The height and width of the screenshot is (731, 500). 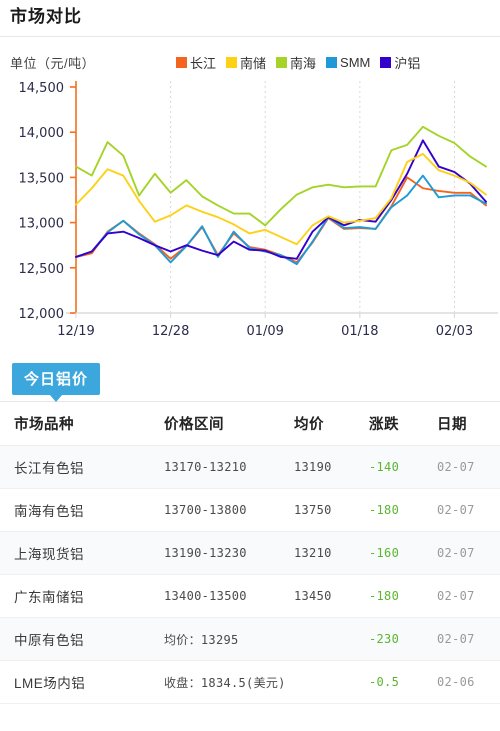 What do you see at coordinates (407, 63) in the screenshot?
I see `legend-label: 沪铝` at bounding box center [407, 63].